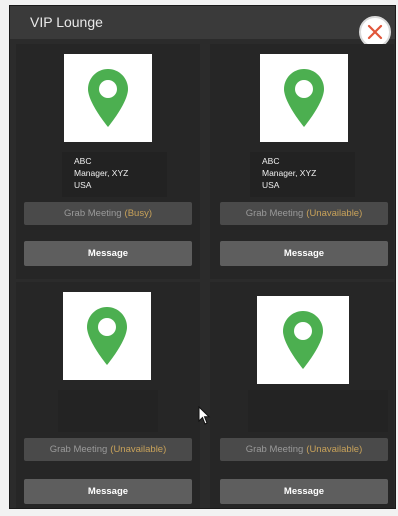 This screenshot has width=398, height=516. What do you see at coordinates (138, 213) in the screenshot?
I see `availability-status: (Busy)` at bounding box center [138, 213].